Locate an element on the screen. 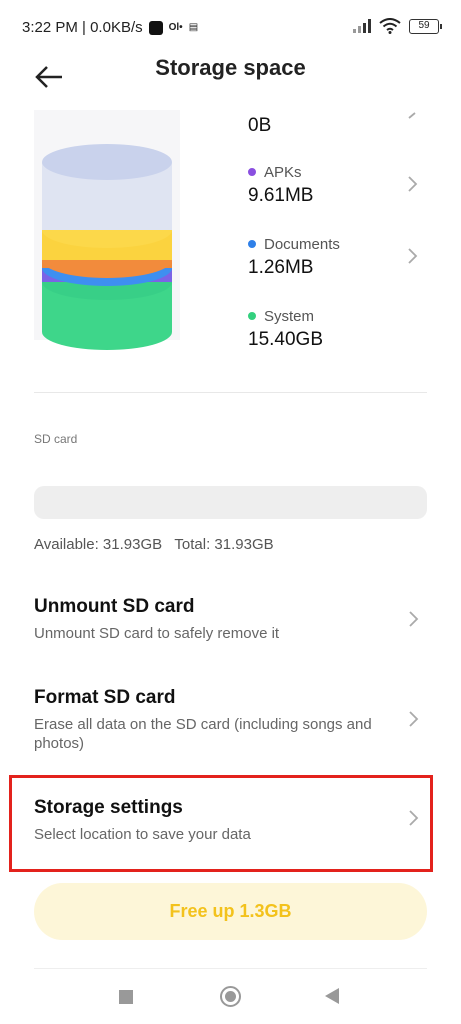  legend-value: 1.26MB is located at coordinates (281, 267).